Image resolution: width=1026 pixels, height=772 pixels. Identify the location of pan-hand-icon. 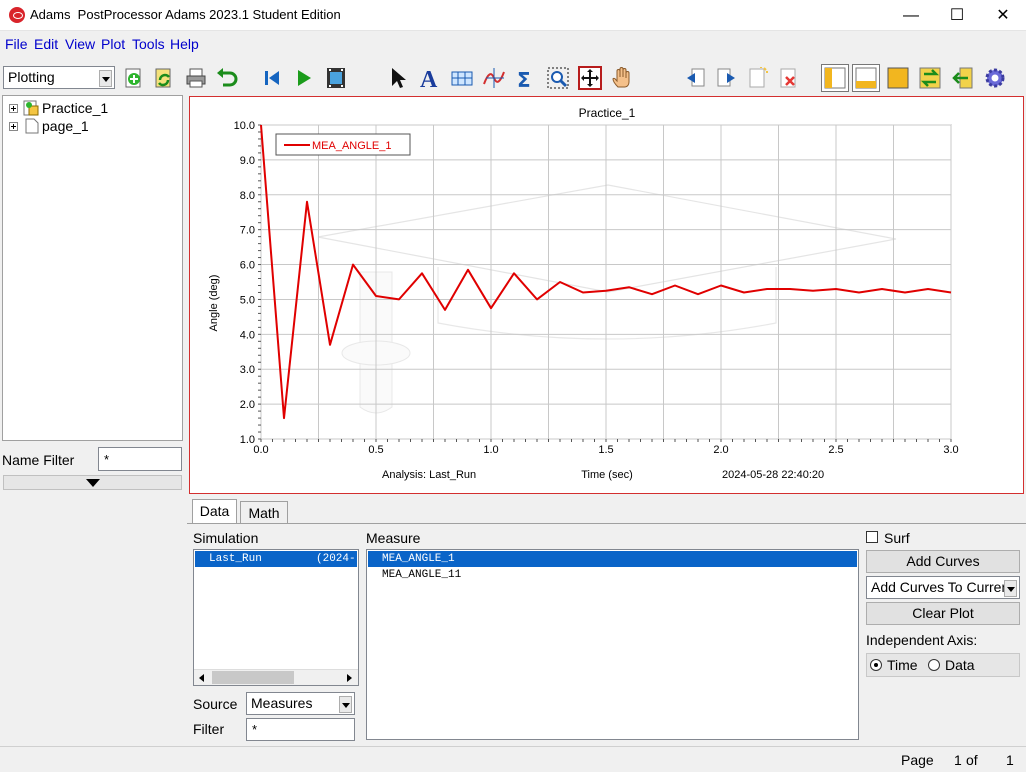
(623, 78).